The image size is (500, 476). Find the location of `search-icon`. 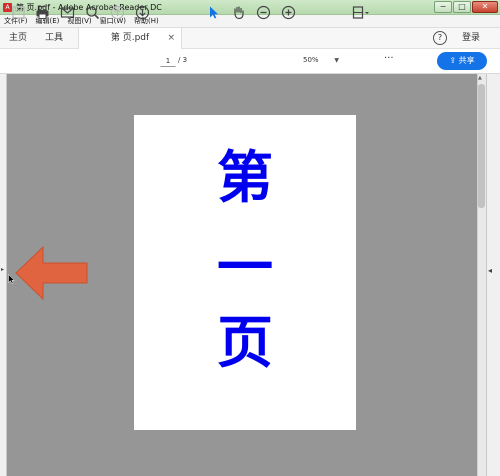

search-icon is located at coordinates (92, 12).